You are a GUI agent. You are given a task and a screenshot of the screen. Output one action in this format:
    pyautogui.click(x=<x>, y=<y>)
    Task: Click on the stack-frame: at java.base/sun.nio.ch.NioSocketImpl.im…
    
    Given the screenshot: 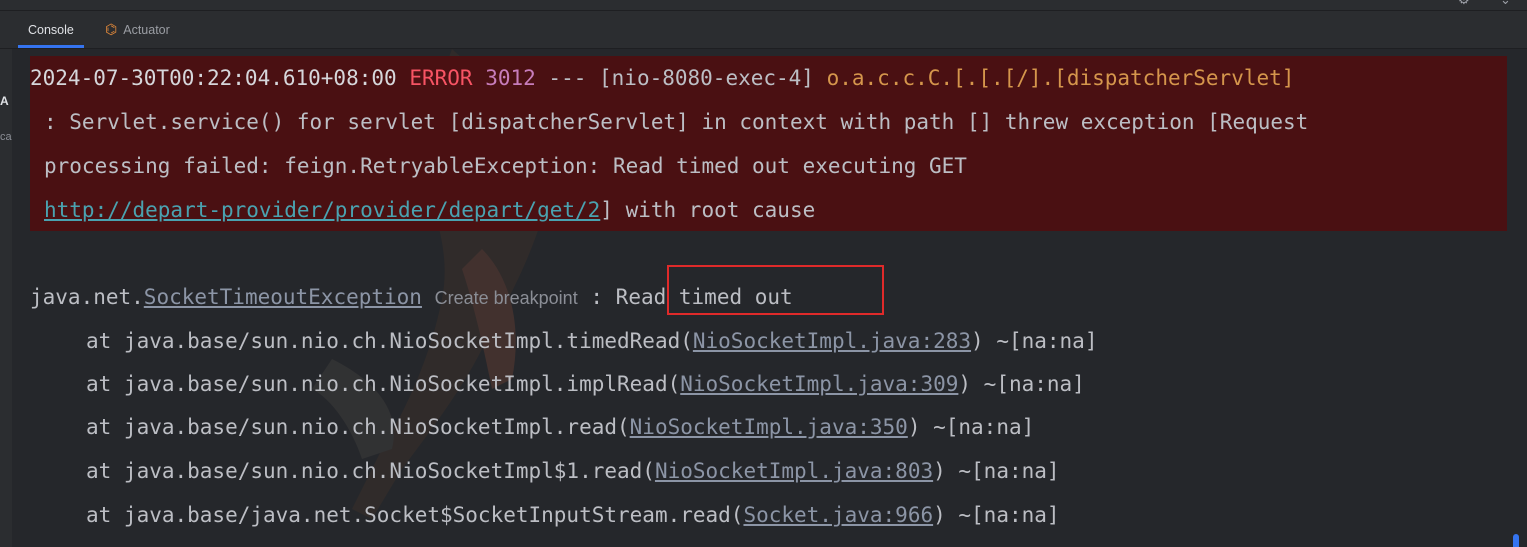 What is the action you would take?
    pyautogui.click(x=585, y=384)
    